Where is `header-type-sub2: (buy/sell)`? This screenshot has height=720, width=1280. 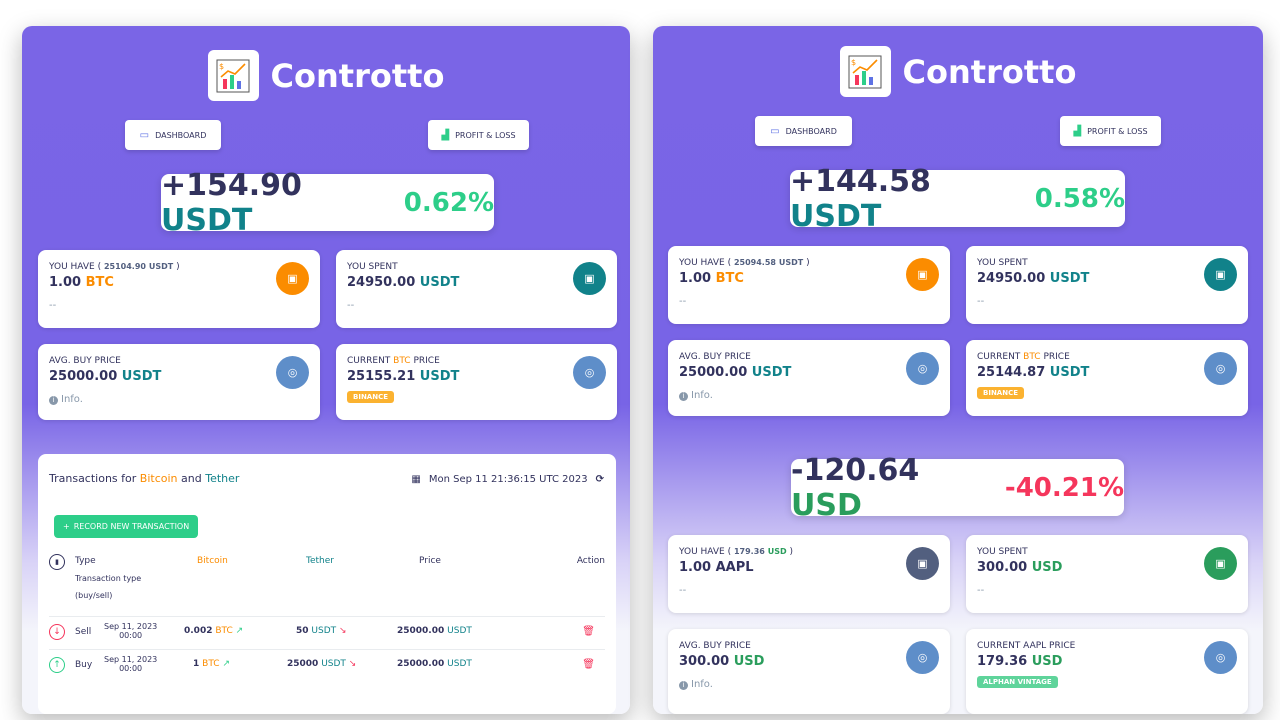 header-type-sub2: (buy/sell) is located at coordinates (94, 595).